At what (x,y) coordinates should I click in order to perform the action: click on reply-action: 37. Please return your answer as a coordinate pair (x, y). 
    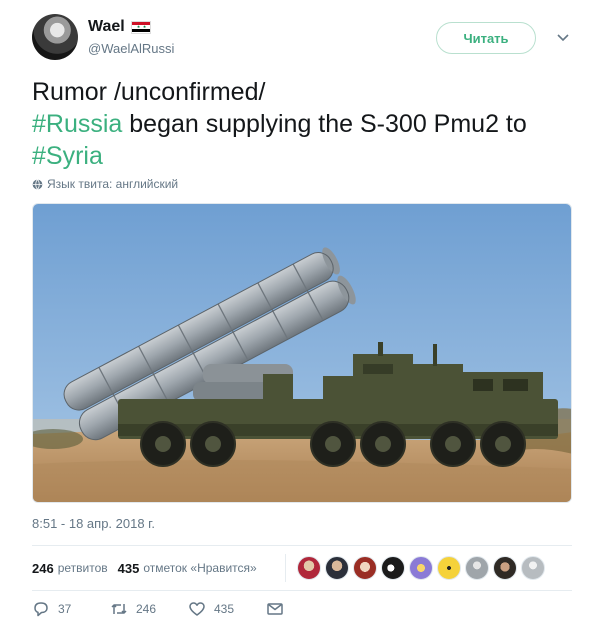
    Looking at the image, I should click on (71, 609).